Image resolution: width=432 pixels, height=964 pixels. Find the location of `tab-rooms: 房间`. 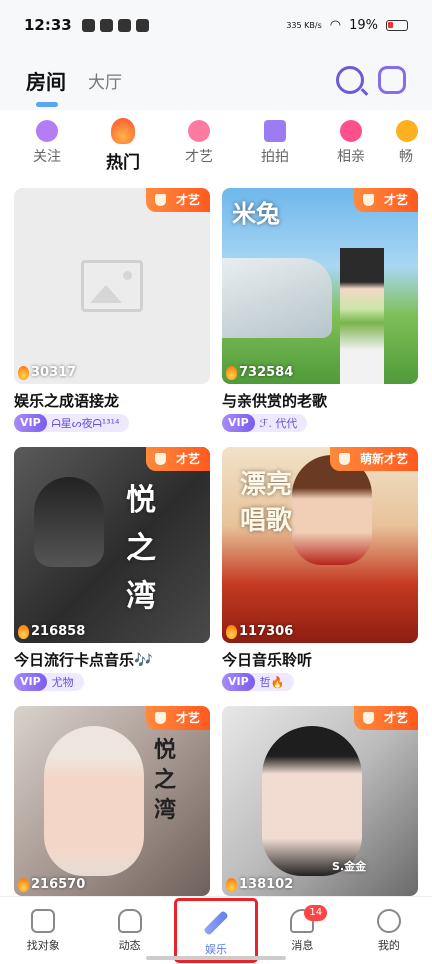

tab-rooms: 房间 is located at coordinates (46, 86).